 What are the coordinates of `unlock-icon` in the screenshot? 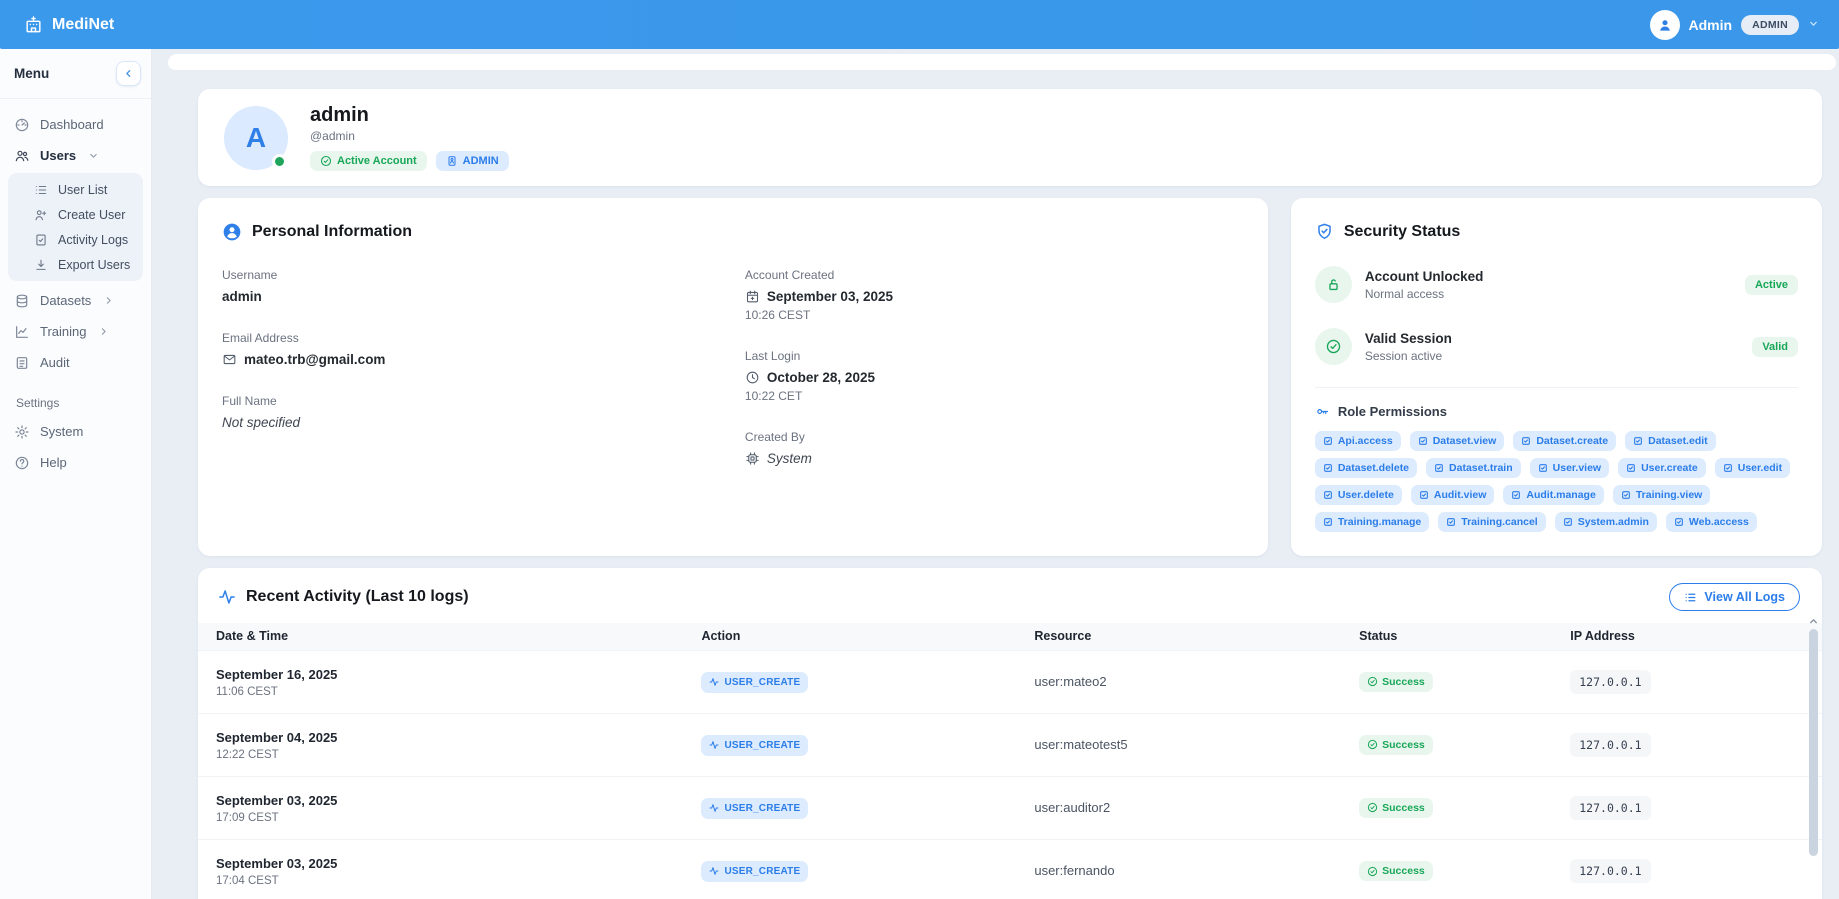 It's located at (1333, 284).